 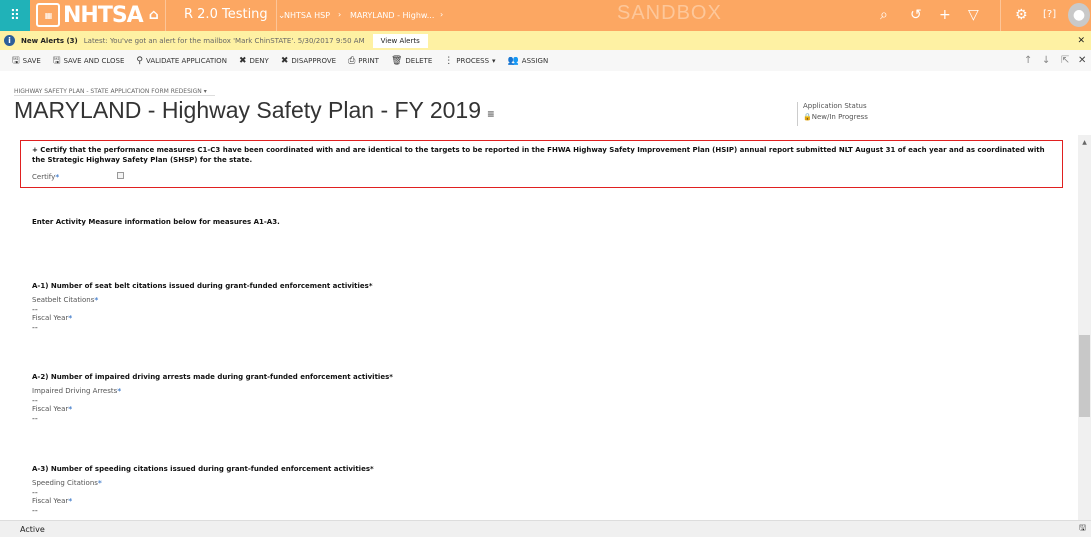 I want to click on app-name: R 2.0 Testing ⌄, so click(x=234, y=14).